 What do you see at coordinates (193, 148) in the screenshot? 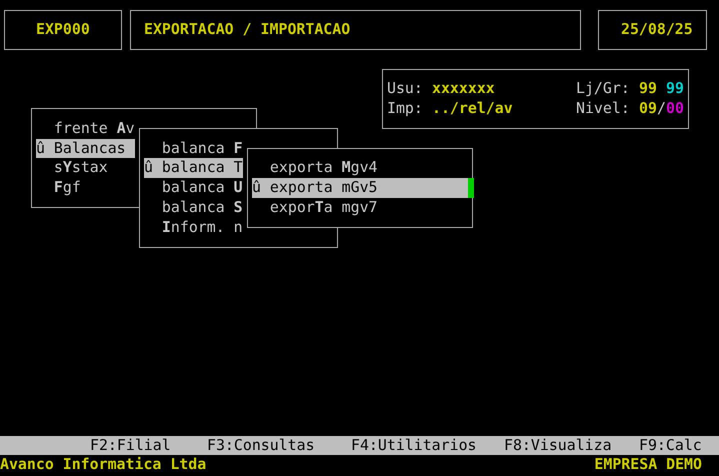
I see `menu-item: balanca F` at bounding box center [193, 148].